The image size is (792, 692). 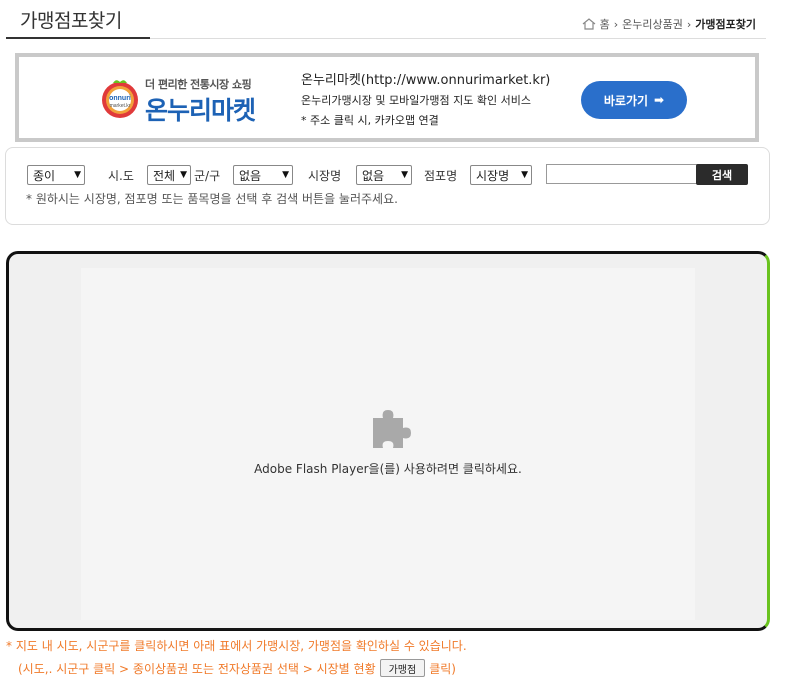 I want to click on title-underline, so click(x=78, y=38).